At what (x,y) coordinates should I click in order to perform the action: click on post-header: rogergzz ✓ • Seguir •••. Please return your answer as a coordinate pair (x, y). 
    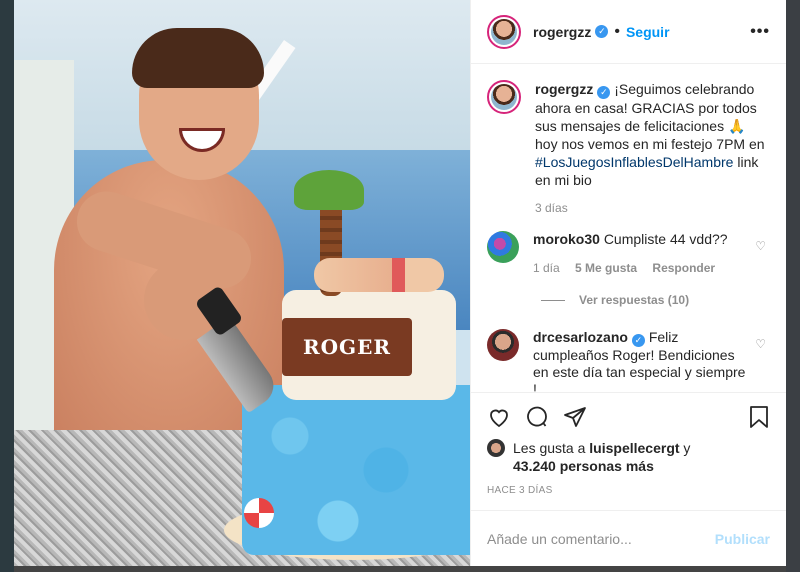
    Looking at the image, I should click on (628, 32).